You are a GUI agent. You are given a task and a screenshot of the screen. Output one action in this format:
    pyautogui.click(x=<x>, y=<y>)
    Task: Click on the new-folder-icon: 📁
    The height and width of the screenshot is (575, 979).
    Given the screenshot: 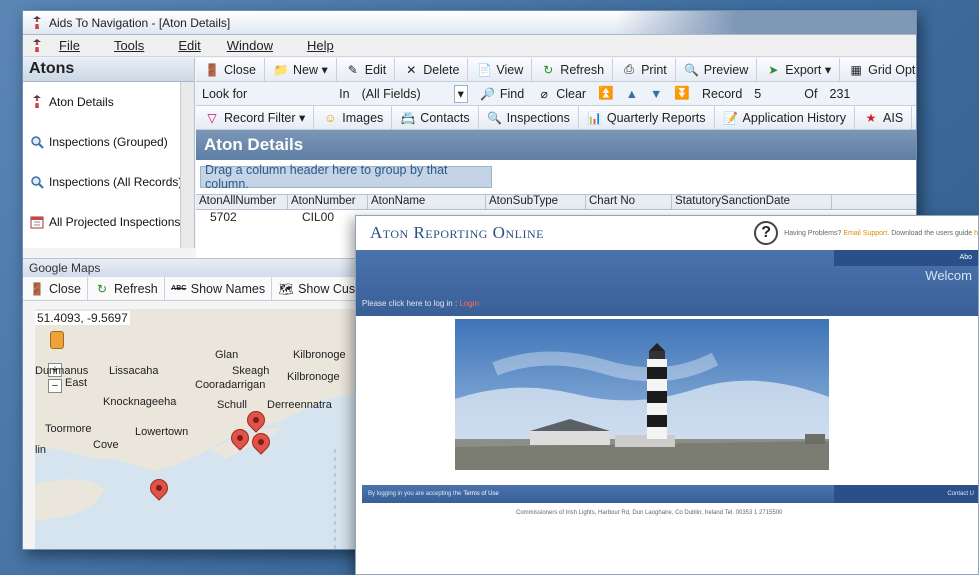 What is the action you would take?
    pyautogui.click(x=281, y=69)
    